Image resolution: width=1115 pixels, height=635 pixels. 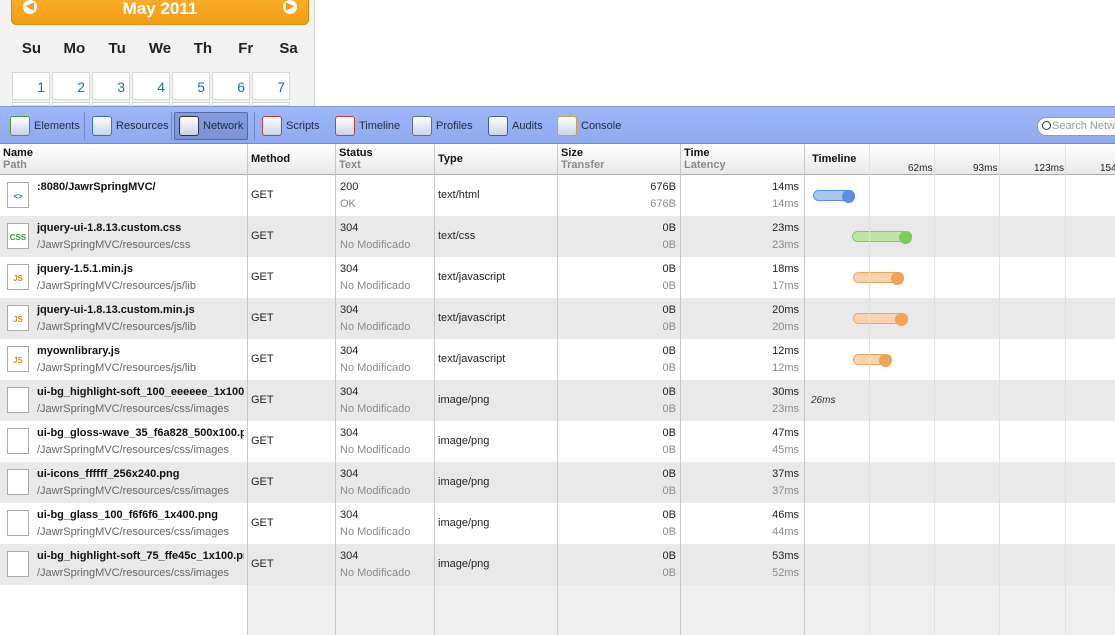 I want to click on column-timeline: Timeline, so click(x=839, y=159).